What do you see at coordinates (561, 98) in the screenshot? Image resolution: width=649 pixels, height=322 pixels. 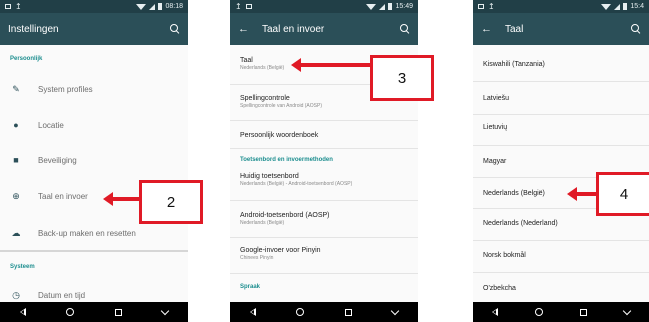 I see `language-option: Latviešu` at bounding box center [561, 98].